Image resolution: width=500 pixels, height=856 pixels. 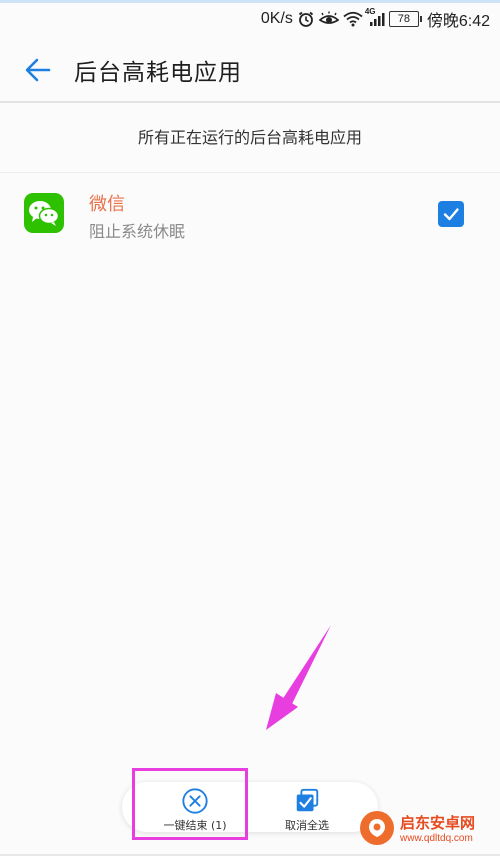 I want to click on list-item: 微信 阻止系统休眠, so click(x=250, y=215).